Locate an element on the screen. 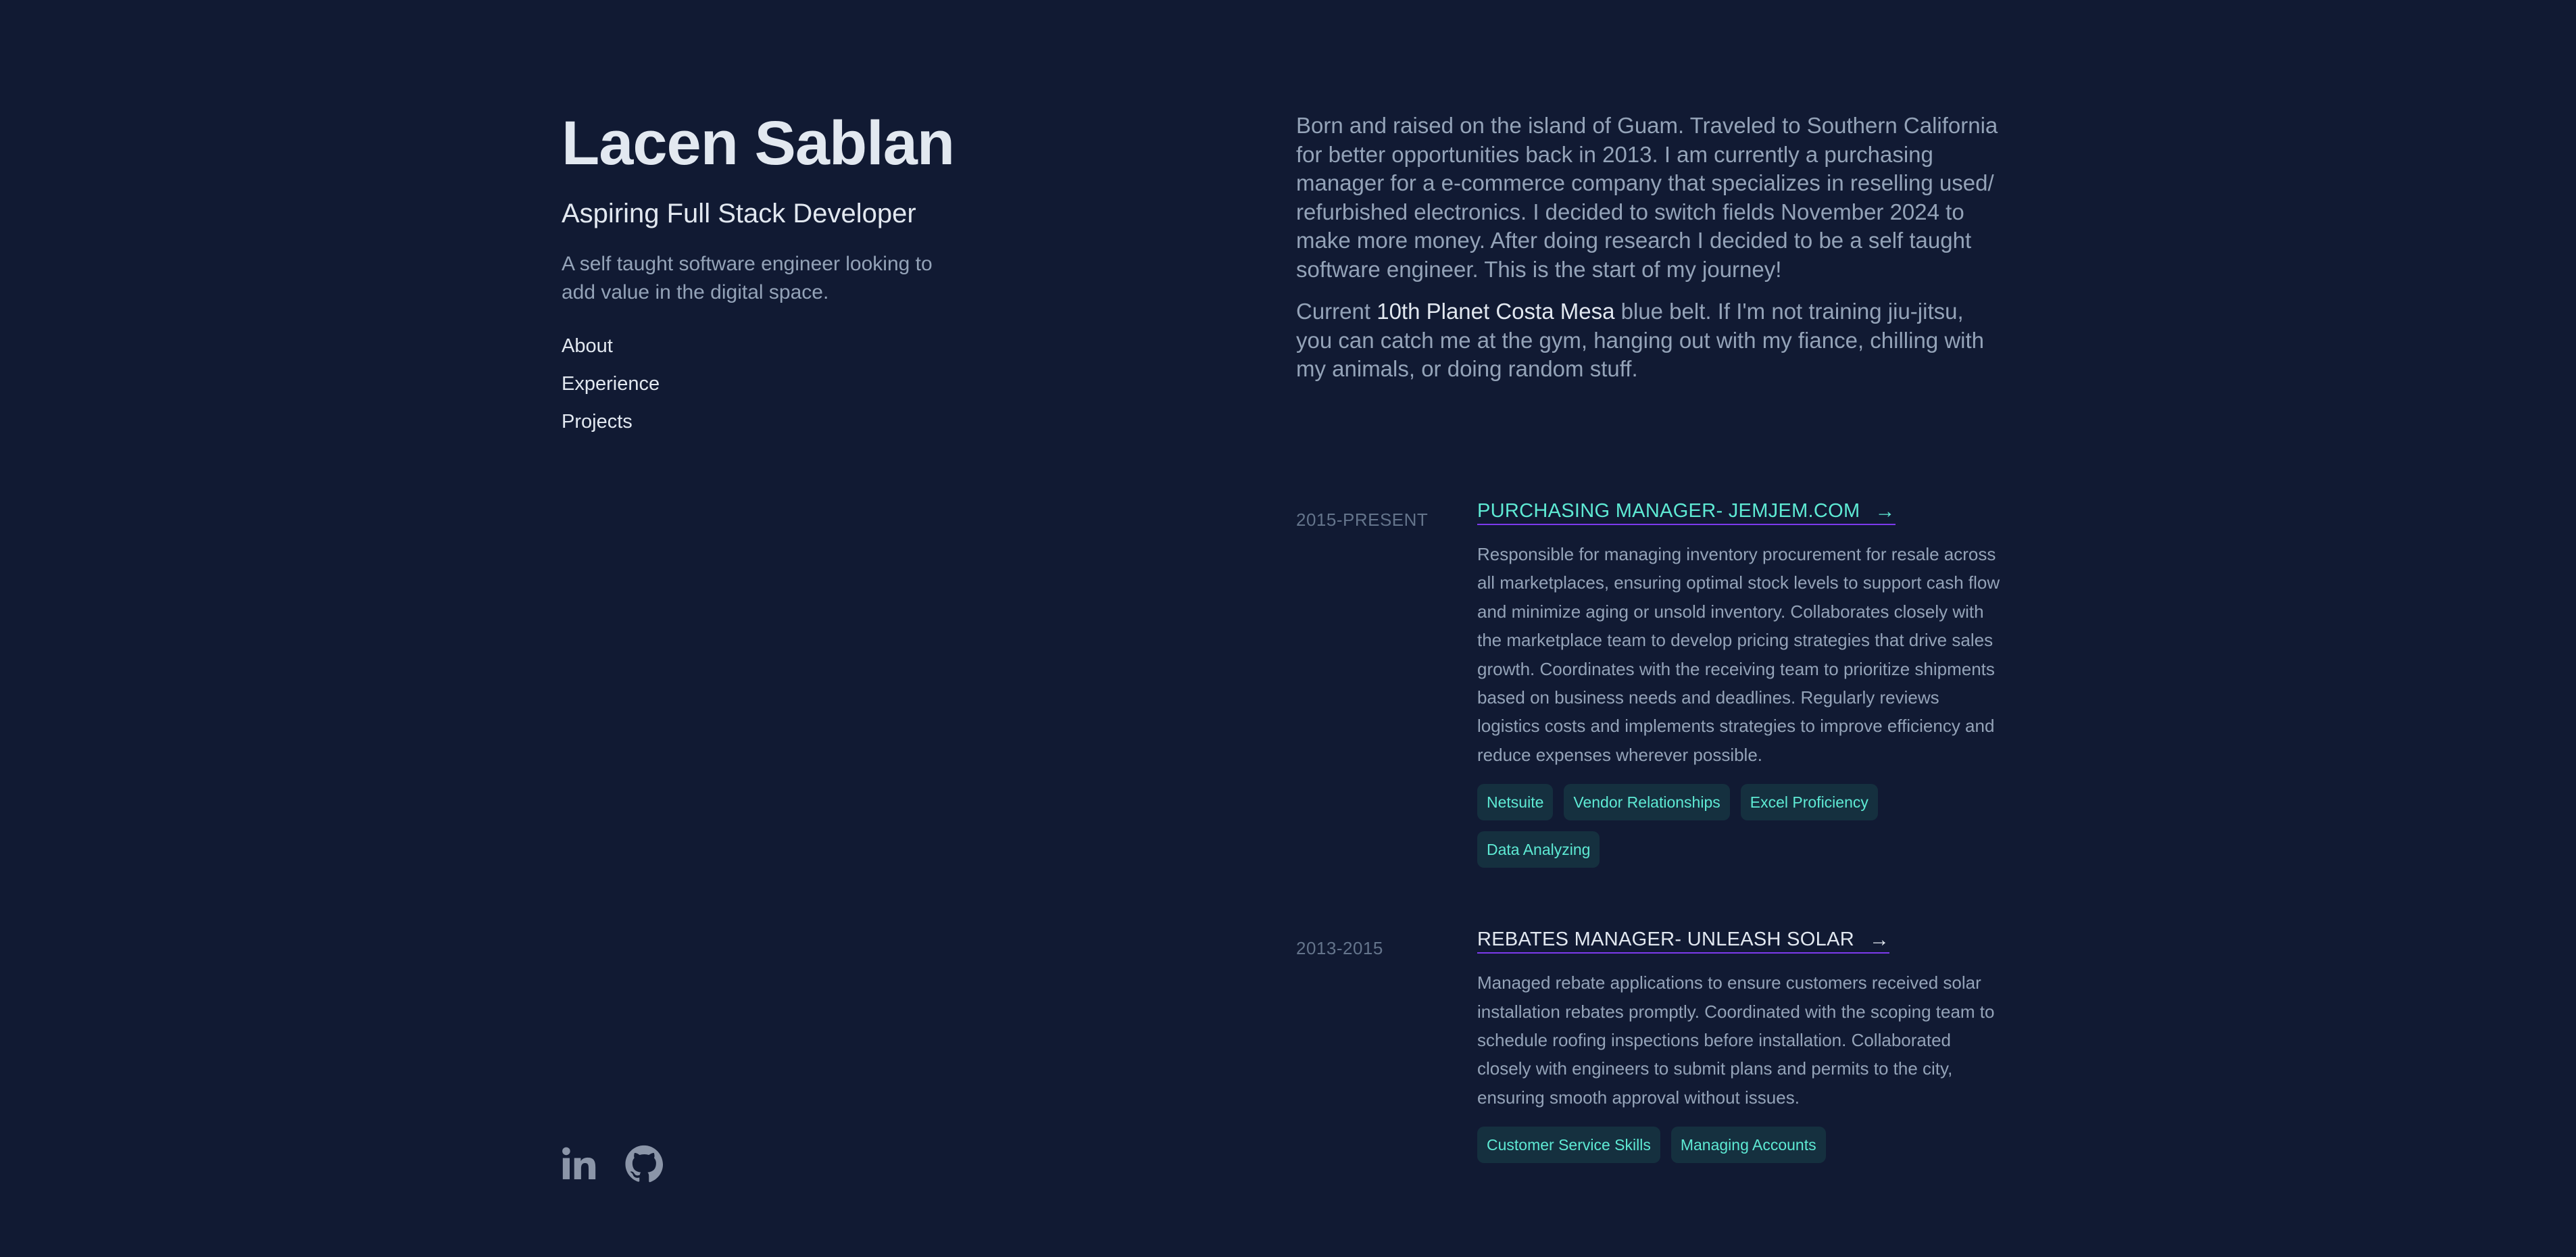  job-title: REBATES MANAGER- UNLEASH SOLAR is located at coordinates (1666, 940).